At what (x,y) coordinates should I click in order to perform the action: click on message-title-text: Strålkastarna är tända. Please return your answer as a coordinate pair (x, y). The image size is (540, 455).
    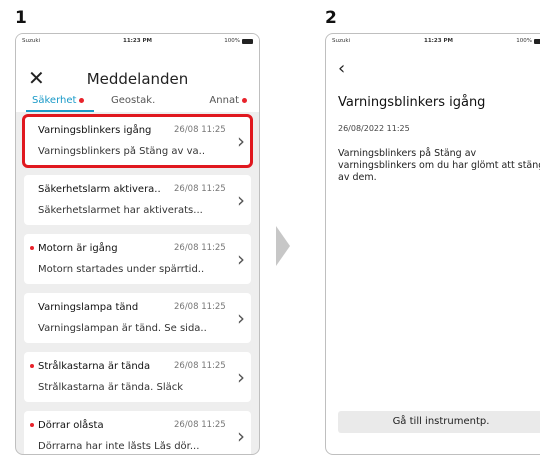
    Looking at the image, I should click on (94, 366).